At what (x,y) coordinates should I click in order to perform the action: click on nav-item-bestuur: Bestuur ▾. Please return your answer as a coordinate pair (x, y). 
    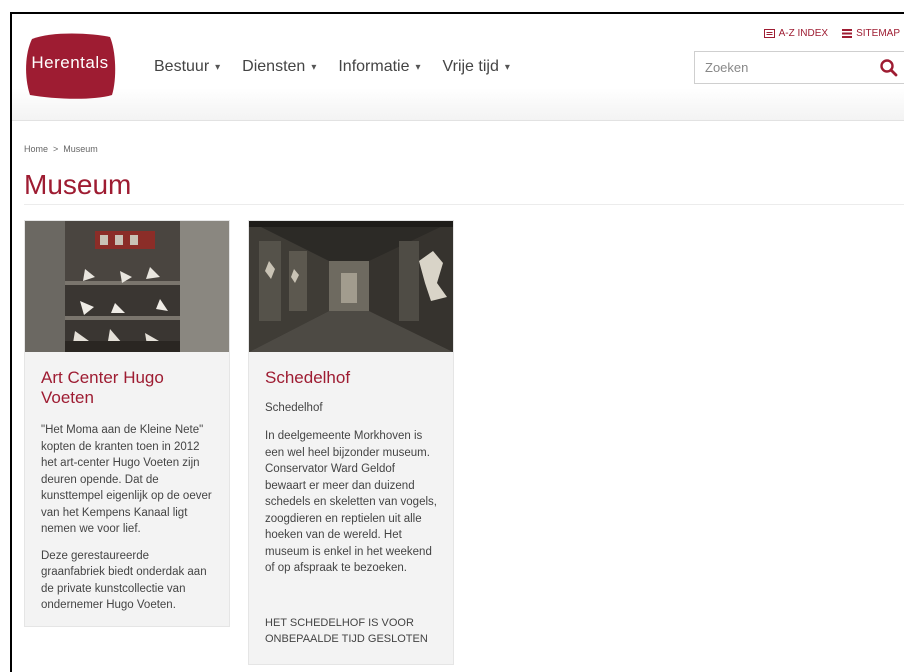
    Looking at the image, I should click on (187, 67).